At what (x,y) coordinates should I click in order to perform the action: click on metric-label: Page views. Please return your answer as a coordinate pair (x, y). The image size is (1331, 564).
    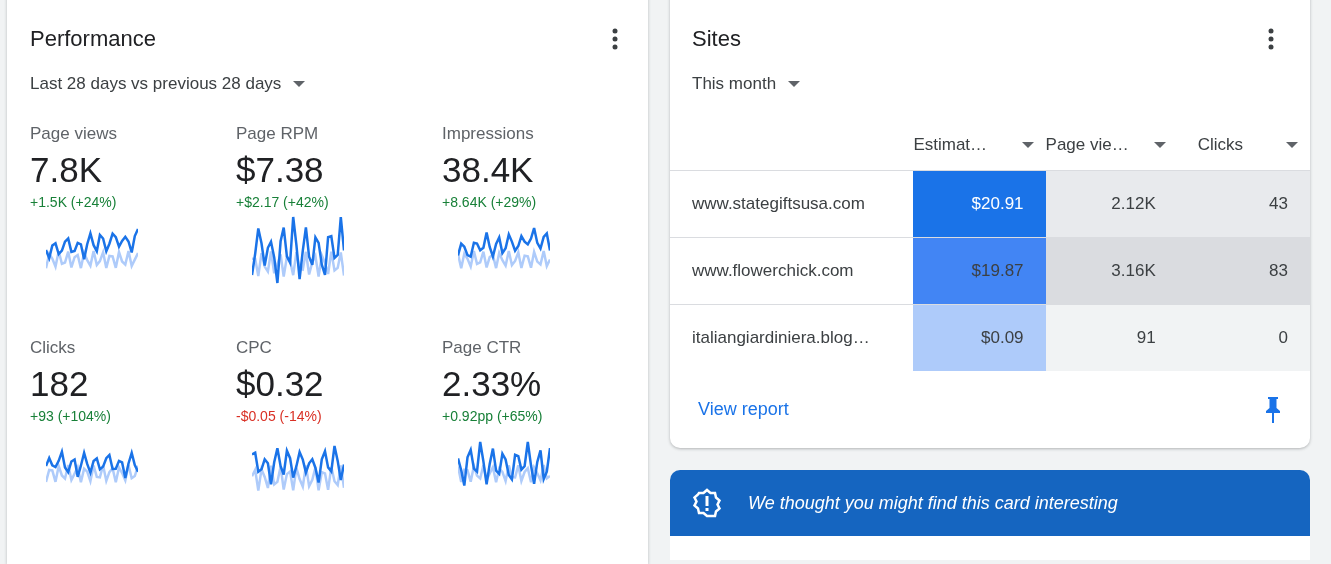
    Looking at the image, I should click on (74, 134).